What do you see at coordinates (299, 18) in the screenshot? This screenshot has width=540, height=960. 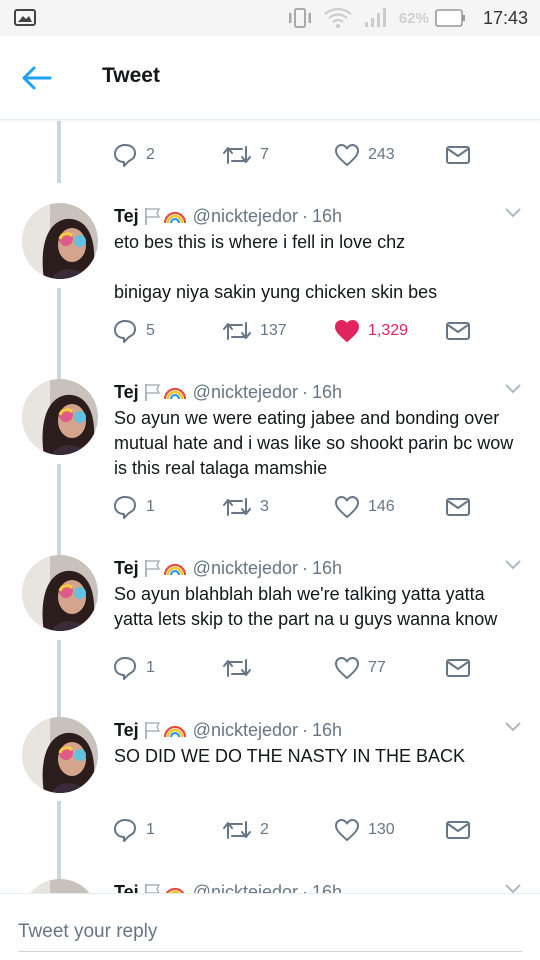 I see `vibrate-icon` at bounding box center [299, 18].